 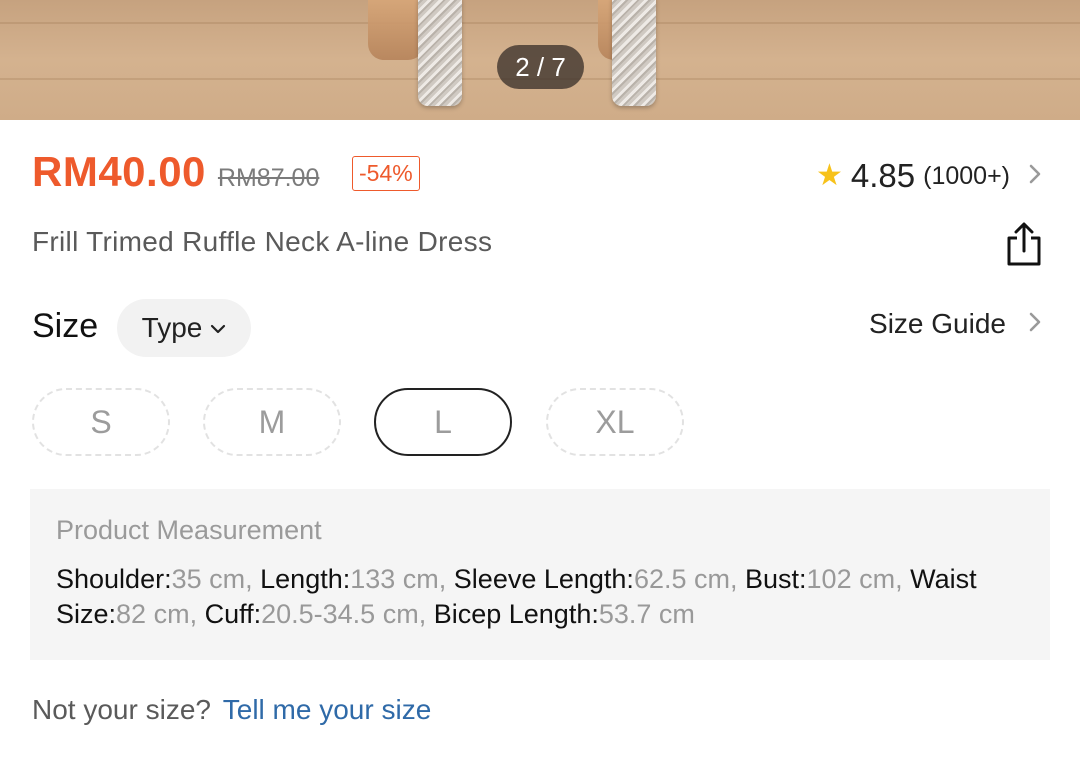 What do you see at coordinates (776, 579) in the screenshot?
I see `measurement-key: Bust:` at bounding box center [776, 579].